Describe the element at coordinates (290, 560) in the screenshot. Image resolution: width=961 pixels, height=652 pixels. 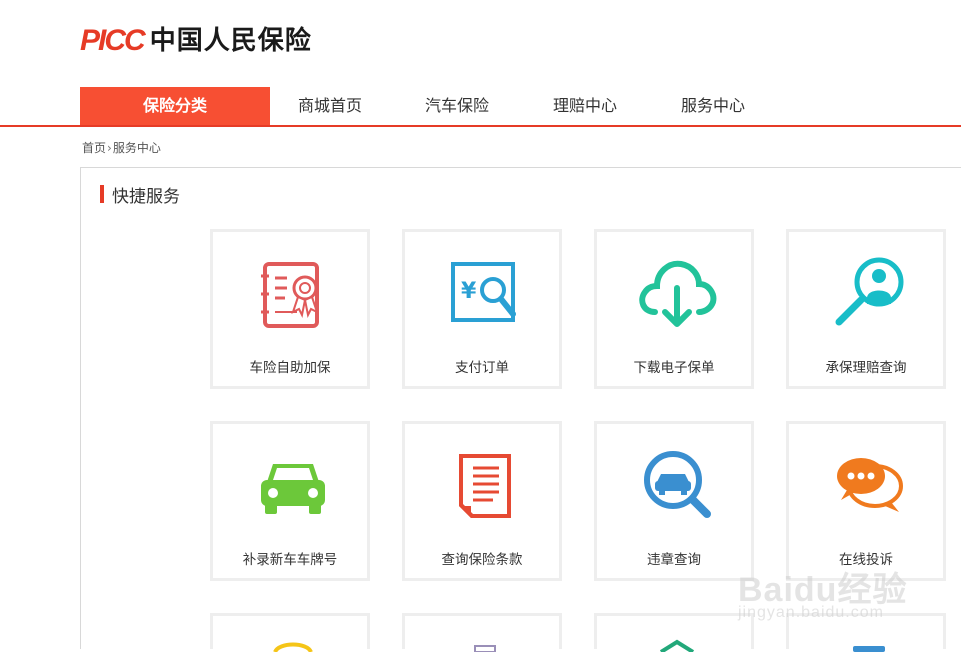
I see `service-label: 补录新车车牌号` at that location.